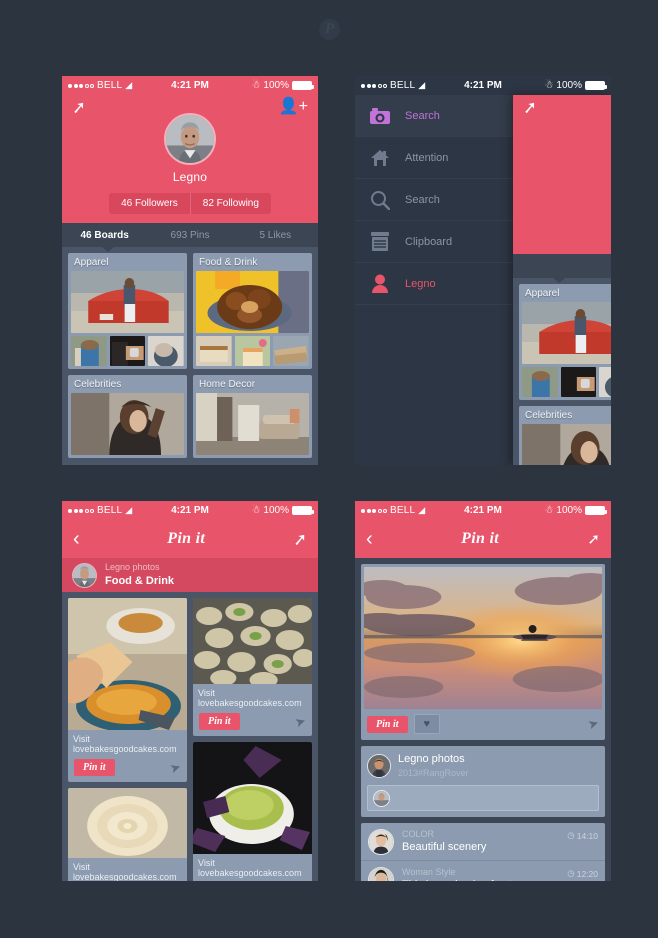 The image size is (658, 938). What do you see at coordinates (480, 879) in the screenshot?
I see `feed-item-title: This is a miracle of nature` at bounding box center [480, 879].